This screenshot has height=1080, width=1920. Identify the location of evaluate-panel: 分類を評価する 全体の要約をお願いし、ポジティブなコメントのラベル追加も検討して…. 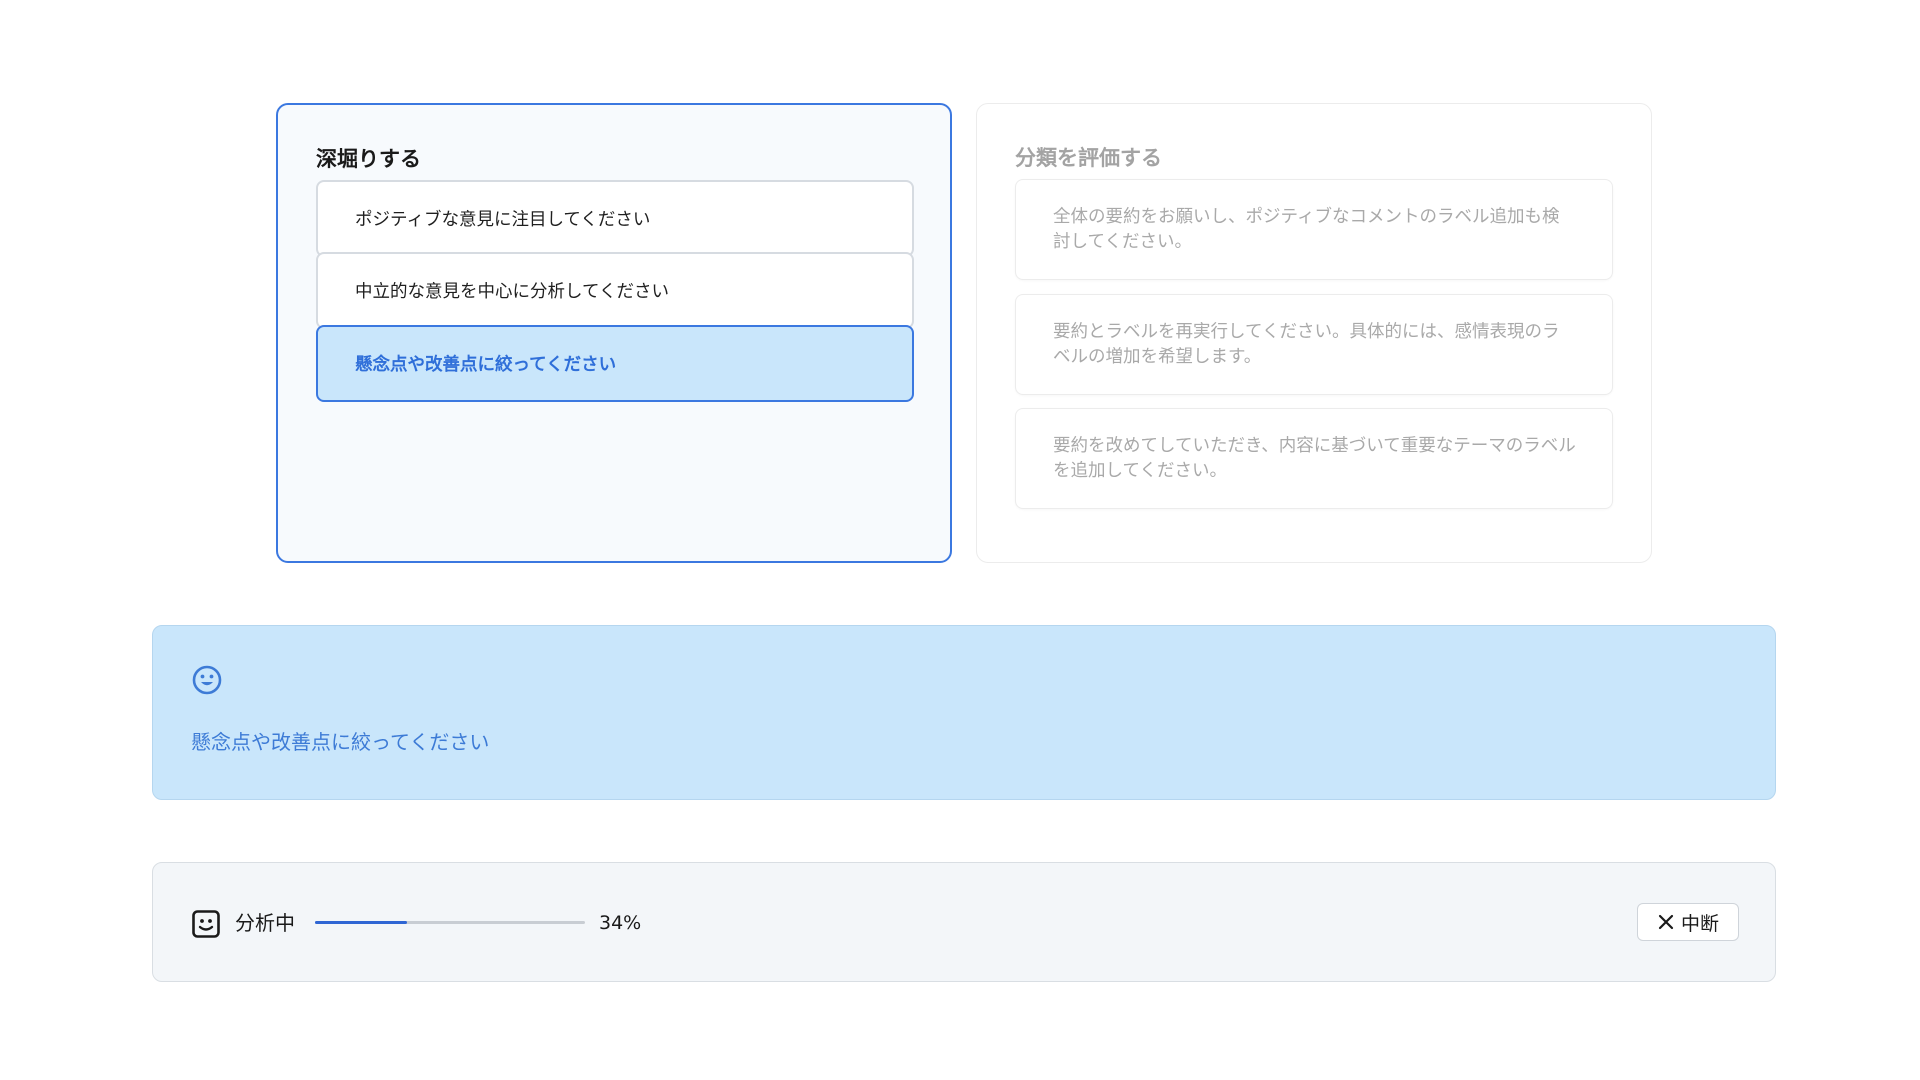
(1314, 333).